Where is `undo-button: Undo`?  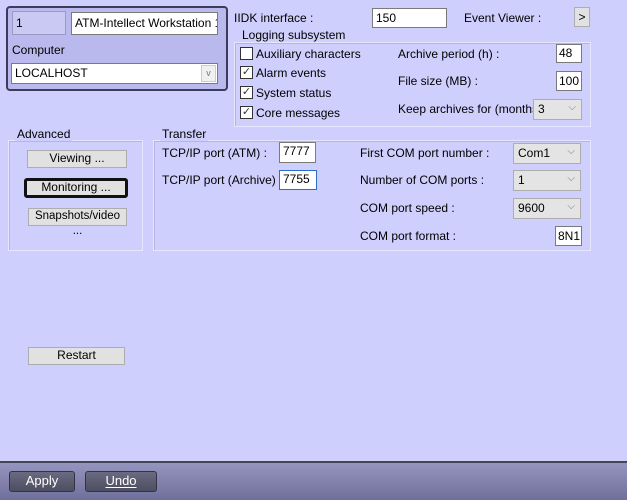
undo-button: Undo is located at coordinates (121, 481).